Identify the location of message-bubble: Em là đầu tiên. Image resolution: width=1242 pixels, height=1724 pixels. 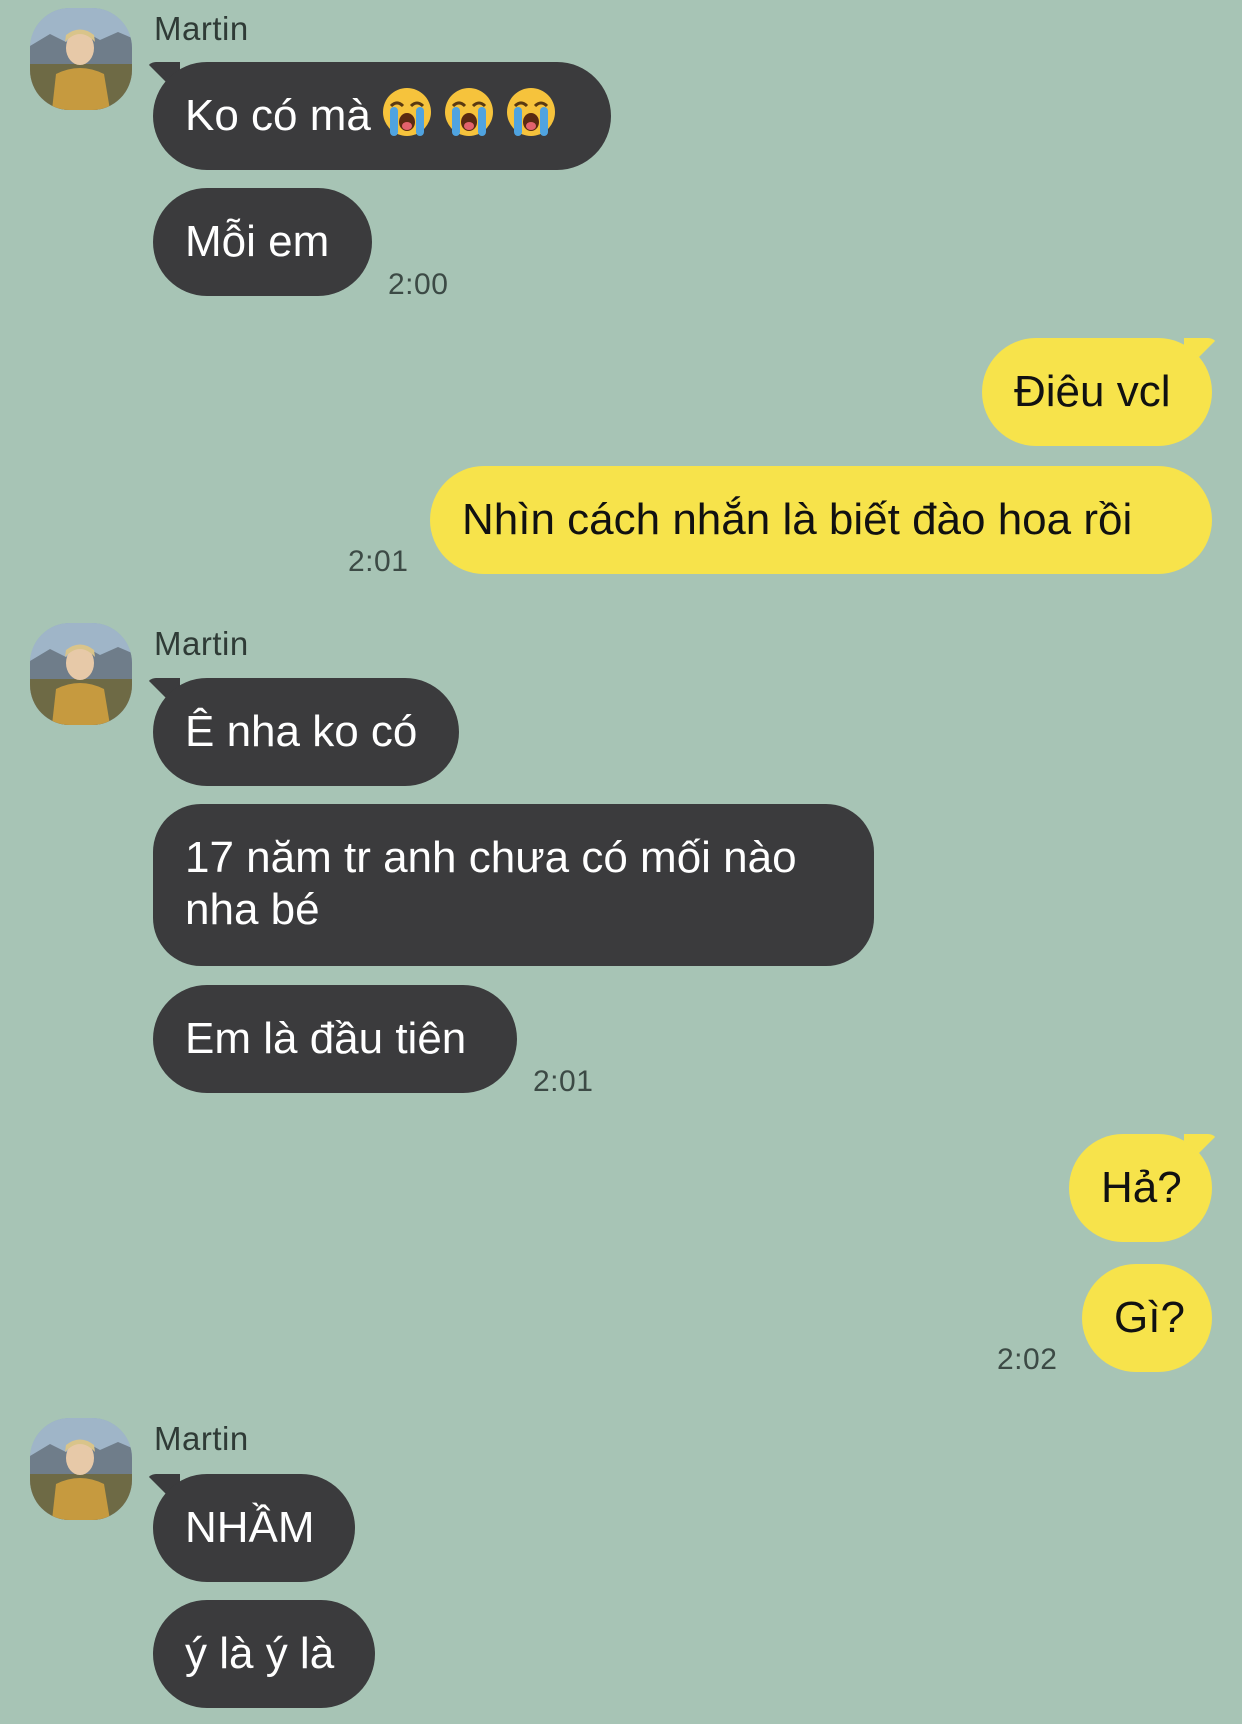
(335, 1039).